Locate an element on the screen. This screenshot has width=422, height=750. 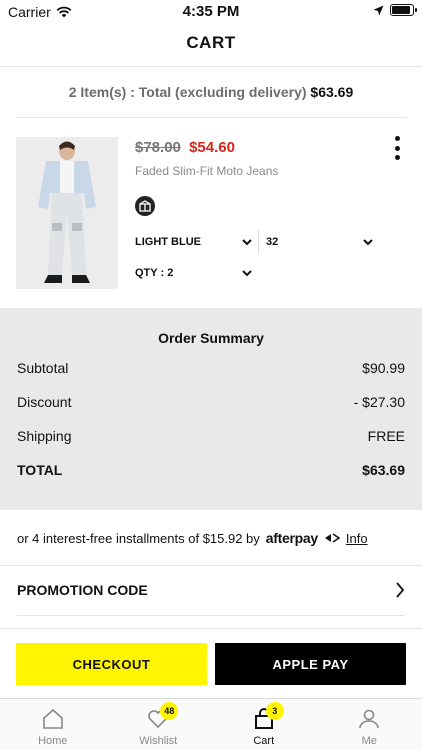
size-value: 32 is located at coordinates (272, 242).